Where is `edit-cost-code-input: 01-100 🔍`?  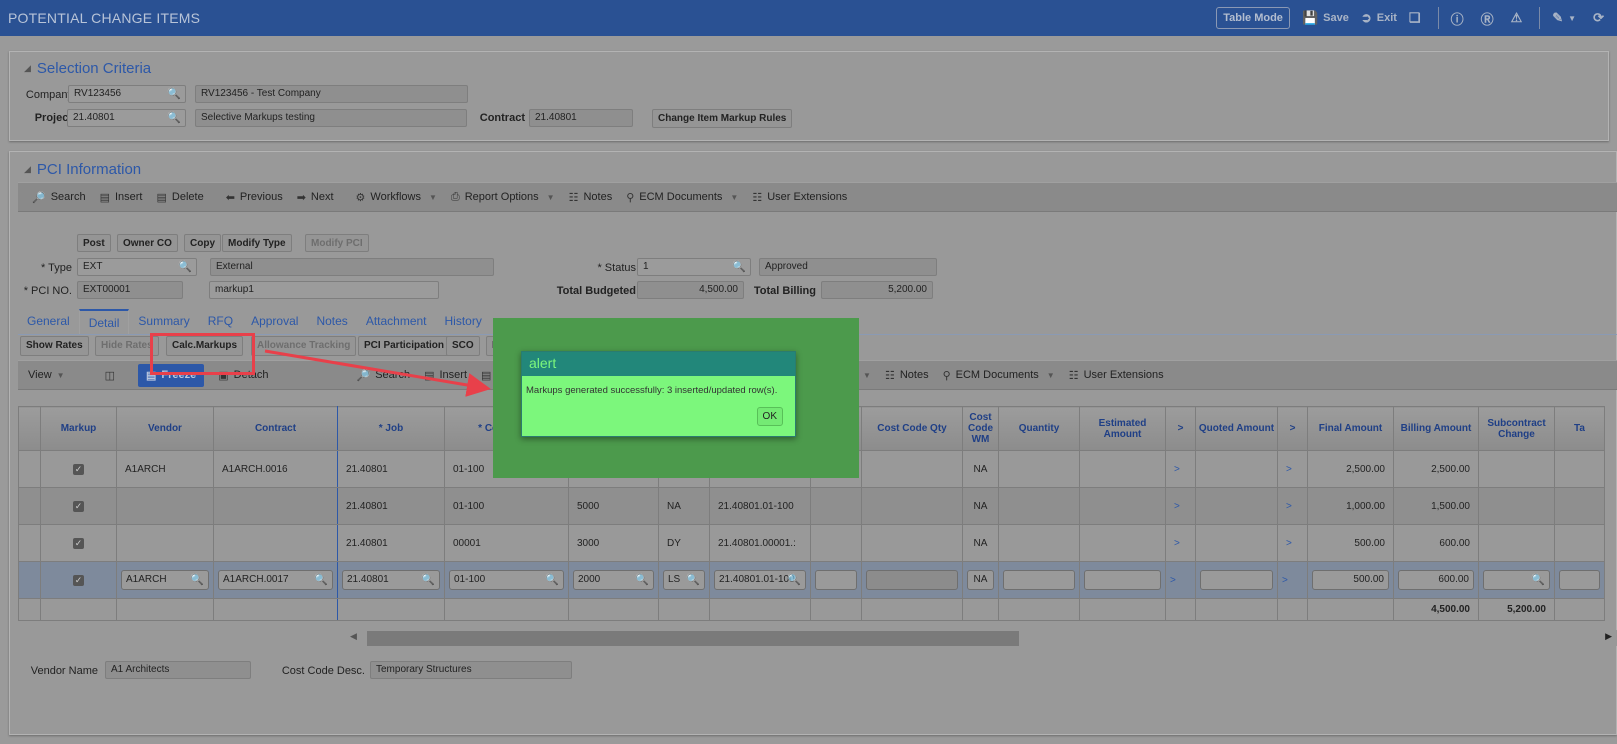
edit-cost-code-input: 01-100 🔍 is located at coordinates (506, 580).